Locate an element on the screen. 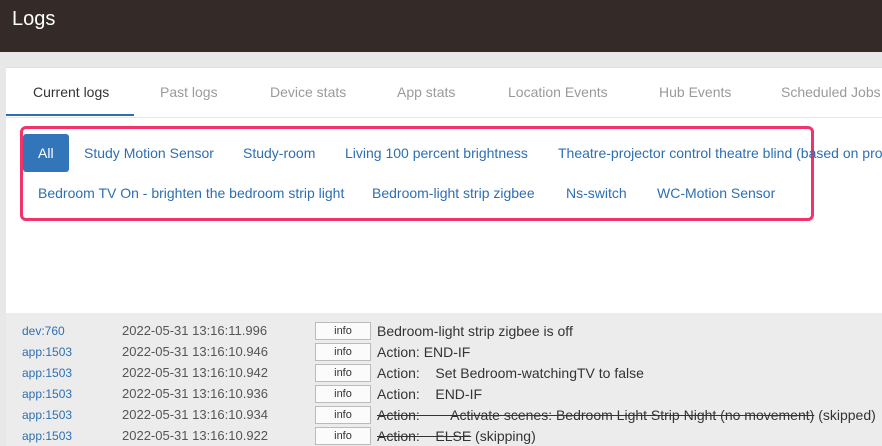 The height and width of the screenshot is (446, 882). filter-all: All is located at coordinates (46, 153).